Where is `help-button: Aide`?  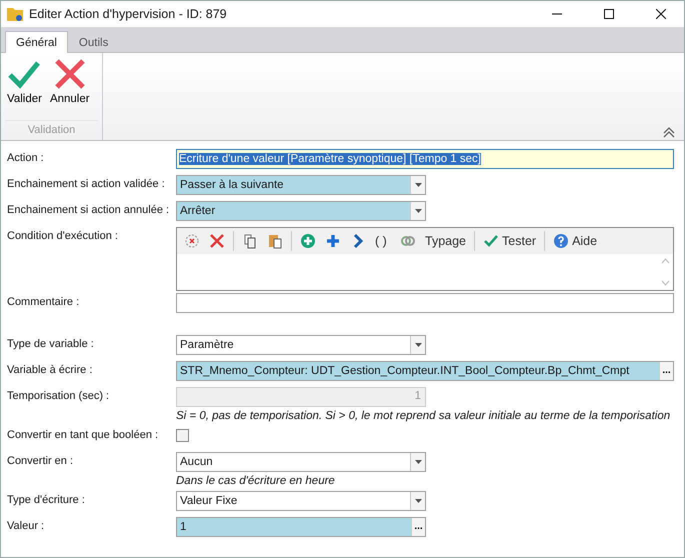
help-button: Aide is located at coordinates (575, 241).